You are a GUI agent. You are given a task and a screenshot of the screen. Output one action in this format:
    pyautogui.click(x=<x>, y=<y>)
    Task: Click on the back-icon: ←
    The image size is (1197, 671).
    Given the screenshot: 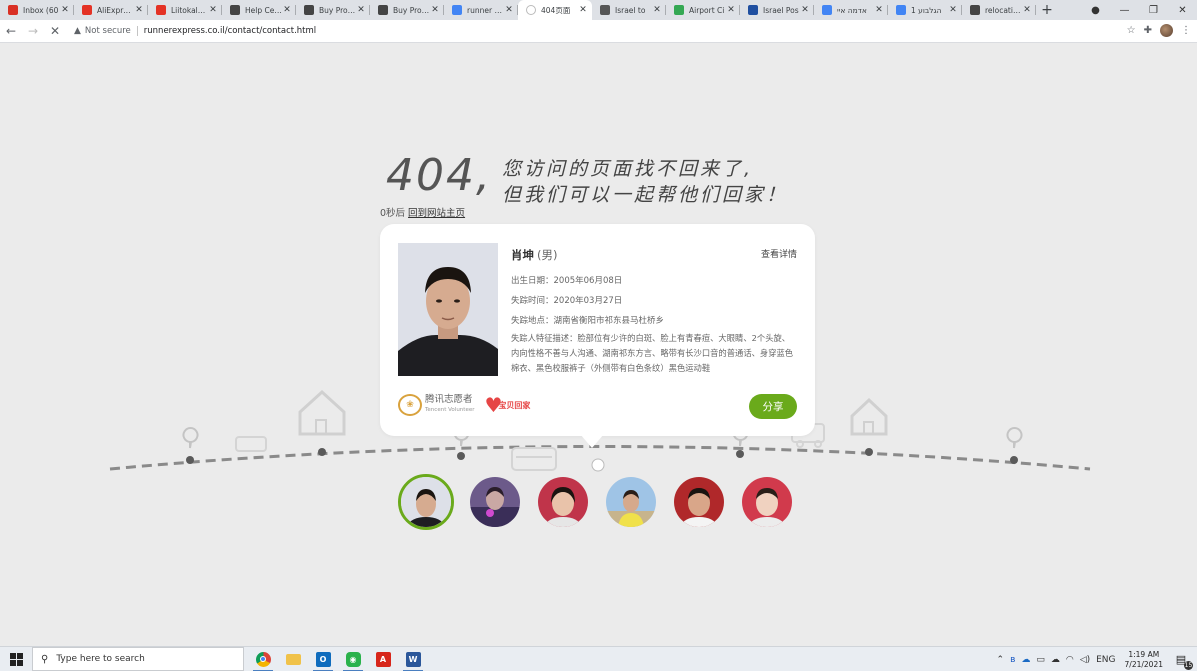 What is the action you would take?
    pyautogui.click(x=11, y=31)
    